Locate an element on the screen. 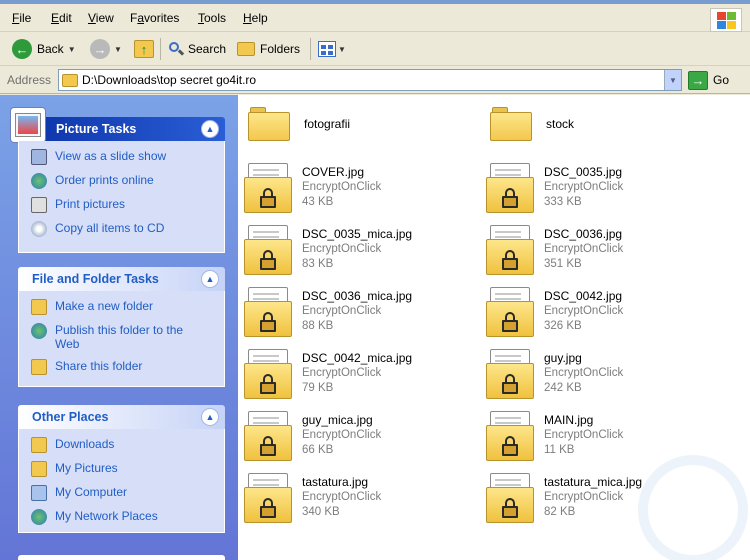  file-folder-tasks-header: File and Folder Tasks ▲ is located at coordinates (121, 279).